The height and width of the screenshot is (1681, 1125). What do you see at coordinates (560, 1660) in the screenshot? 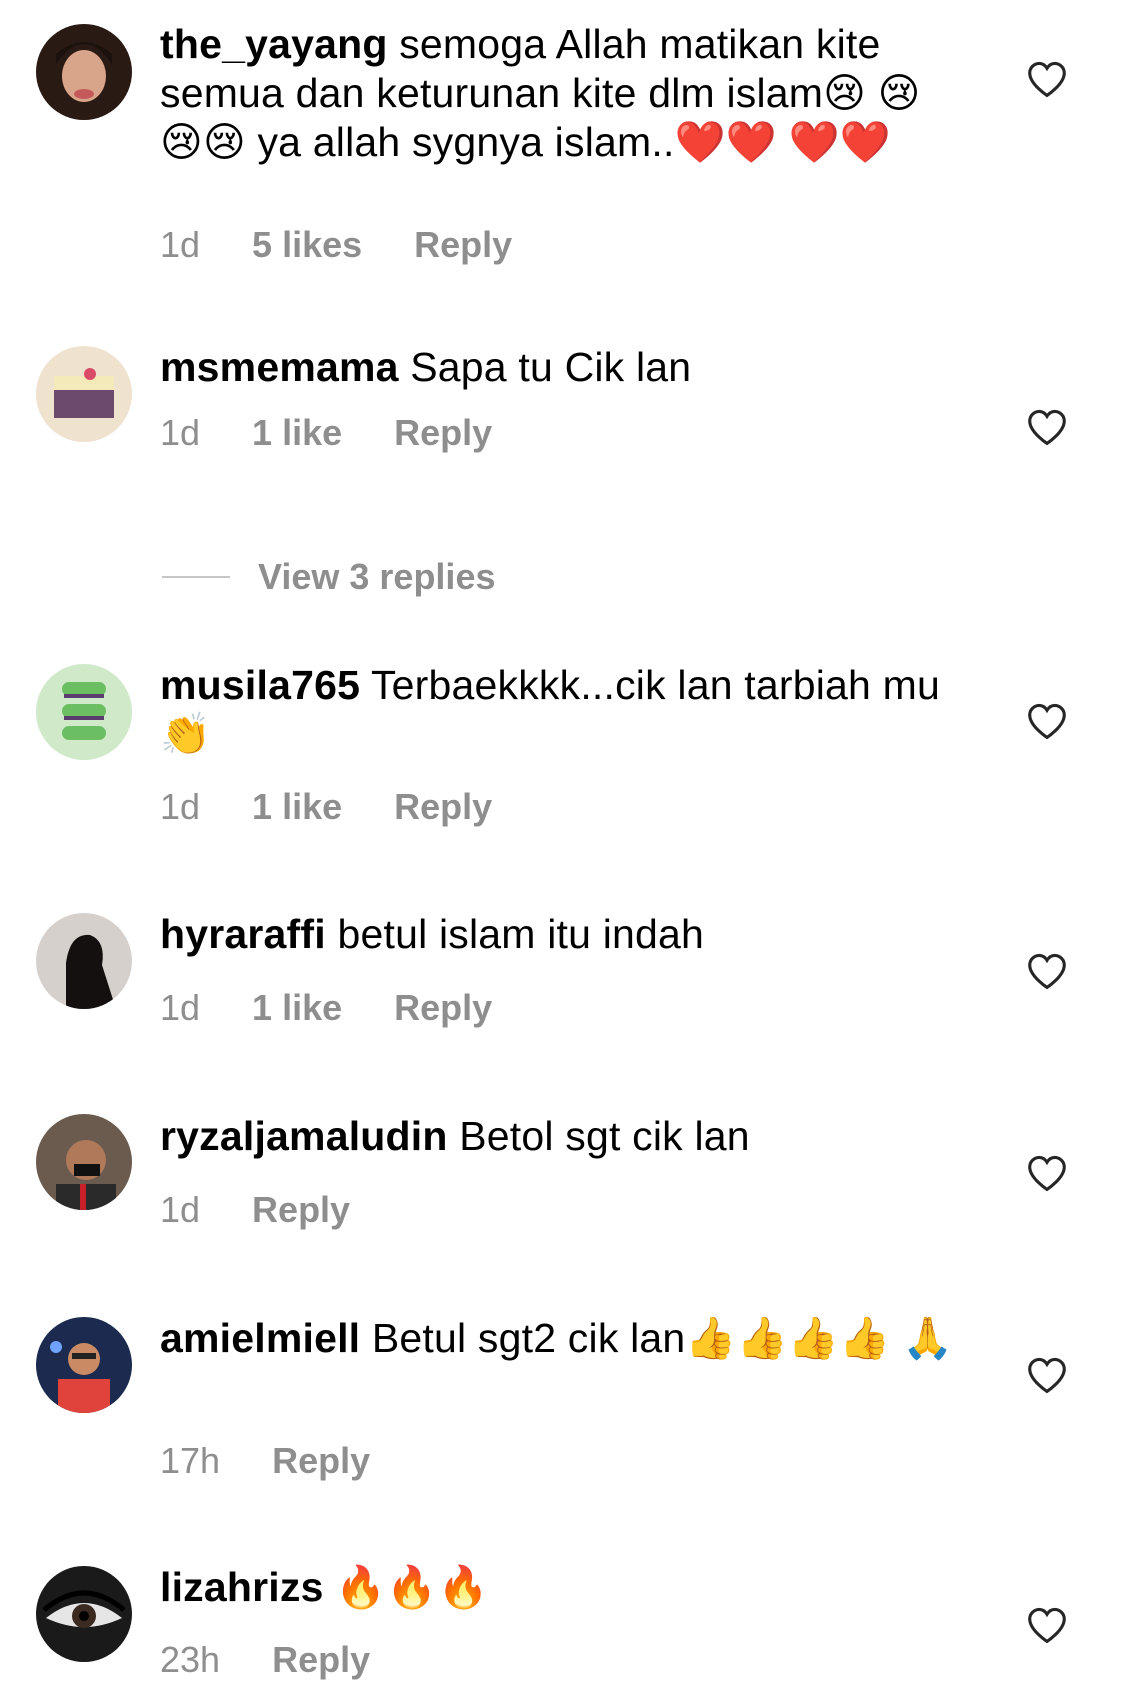
I see `comment-meta: 23h Reply` at bounding box center [560, 1660].